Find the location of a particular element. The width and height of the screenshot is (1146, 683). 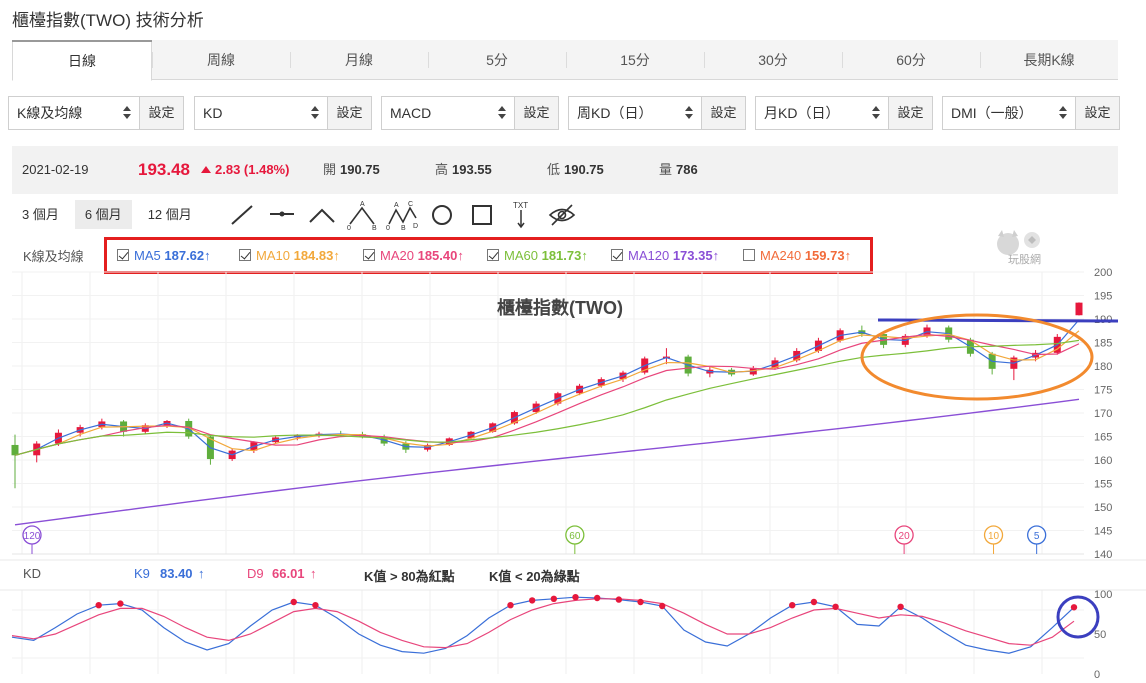

k9-line is located at coordinates (543, 625).